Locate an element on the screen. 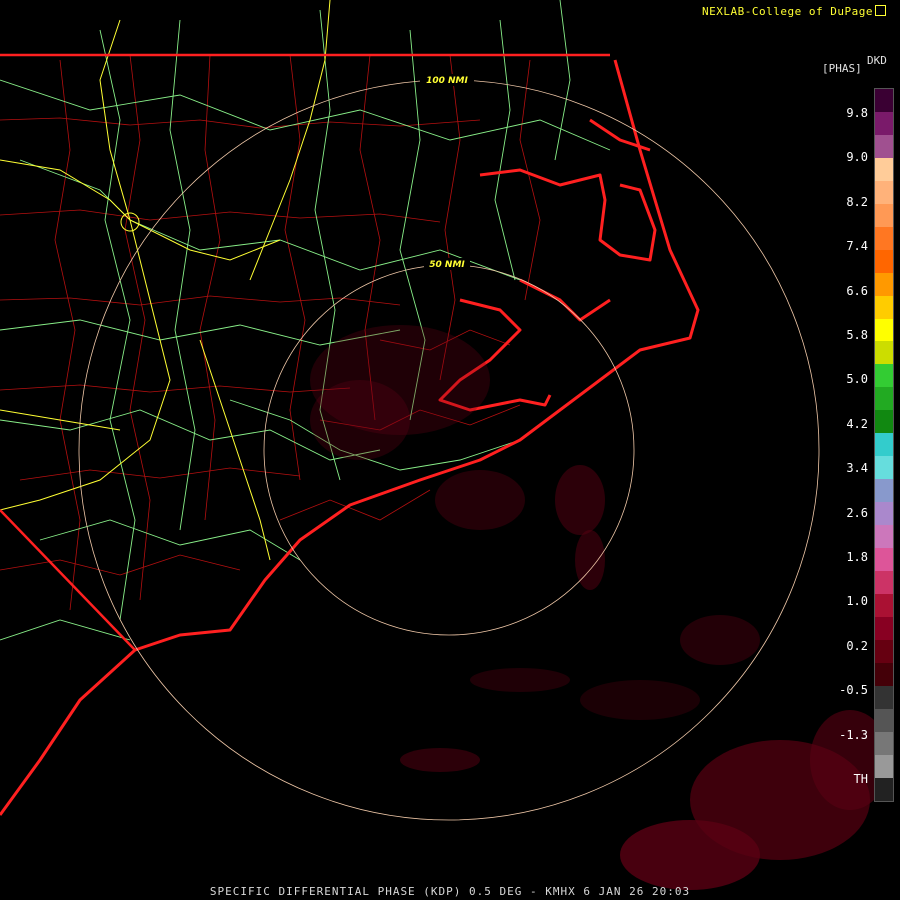  legend-tick-label: 9.0 is located at coordinates (857, 157).